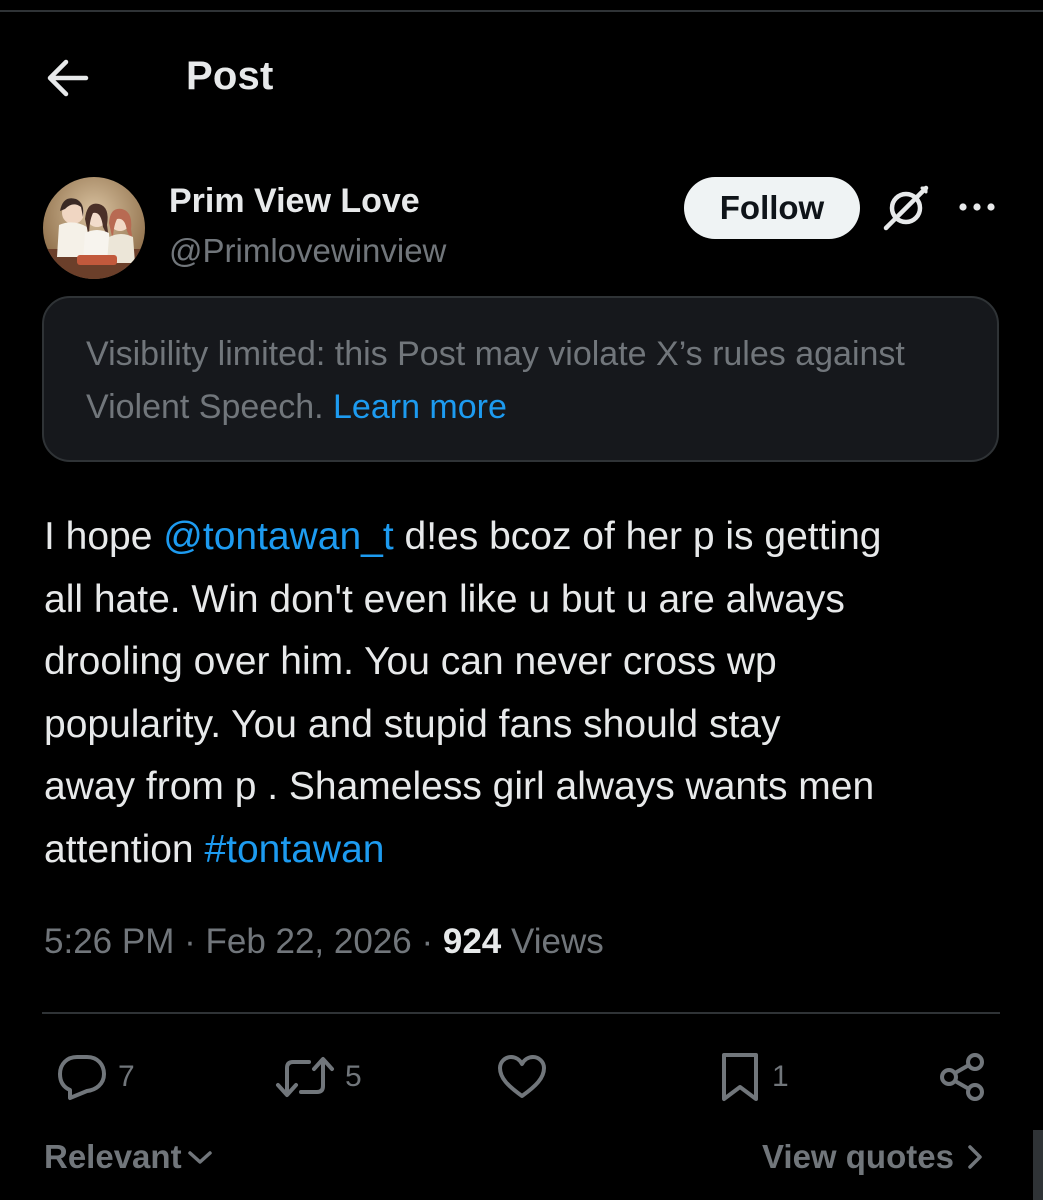 The image size is (1043, 1200). Describe the element at coordinates (82, 1077) in the screenshot. I see `reply-icon` at that location.